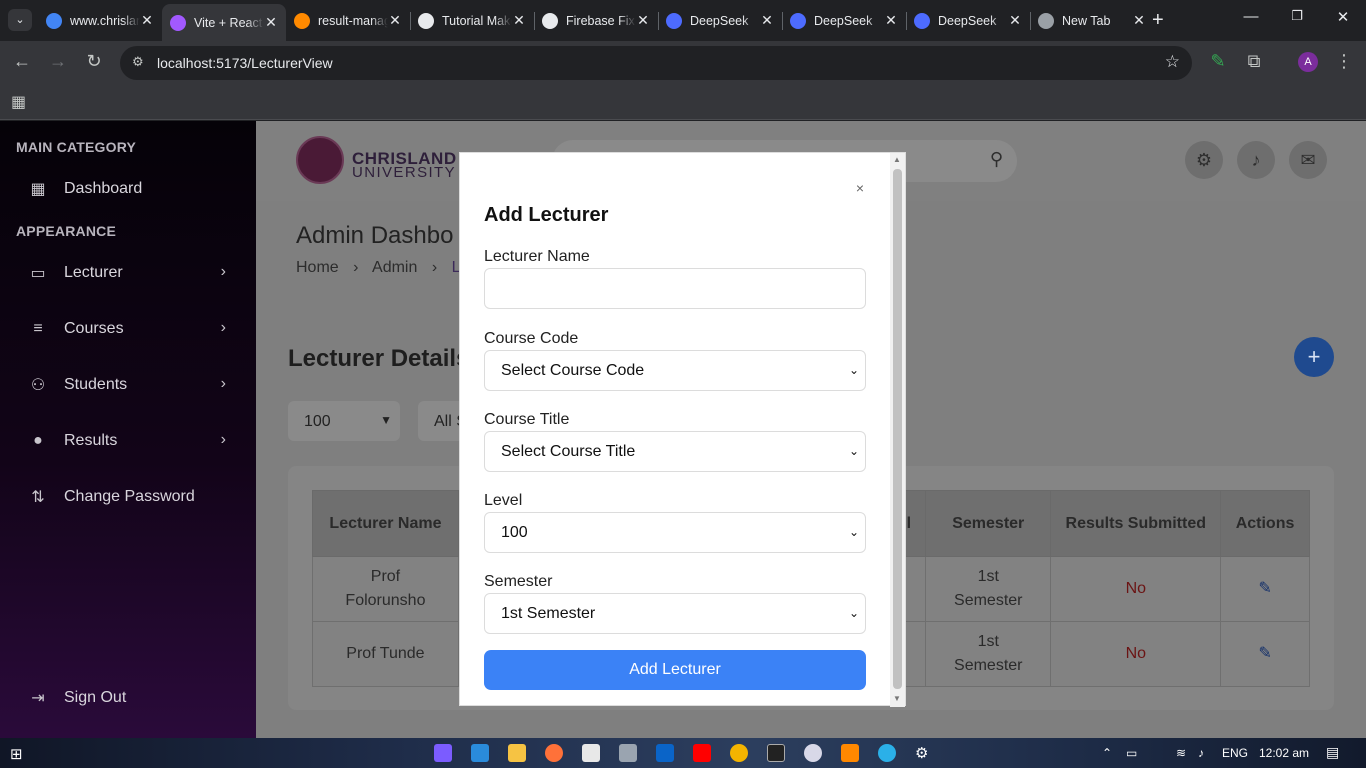 Image resolution: width=1366 pixels, height=768 pixels. I want to click on apps-grid-icon: ▦, so click(18, 102).